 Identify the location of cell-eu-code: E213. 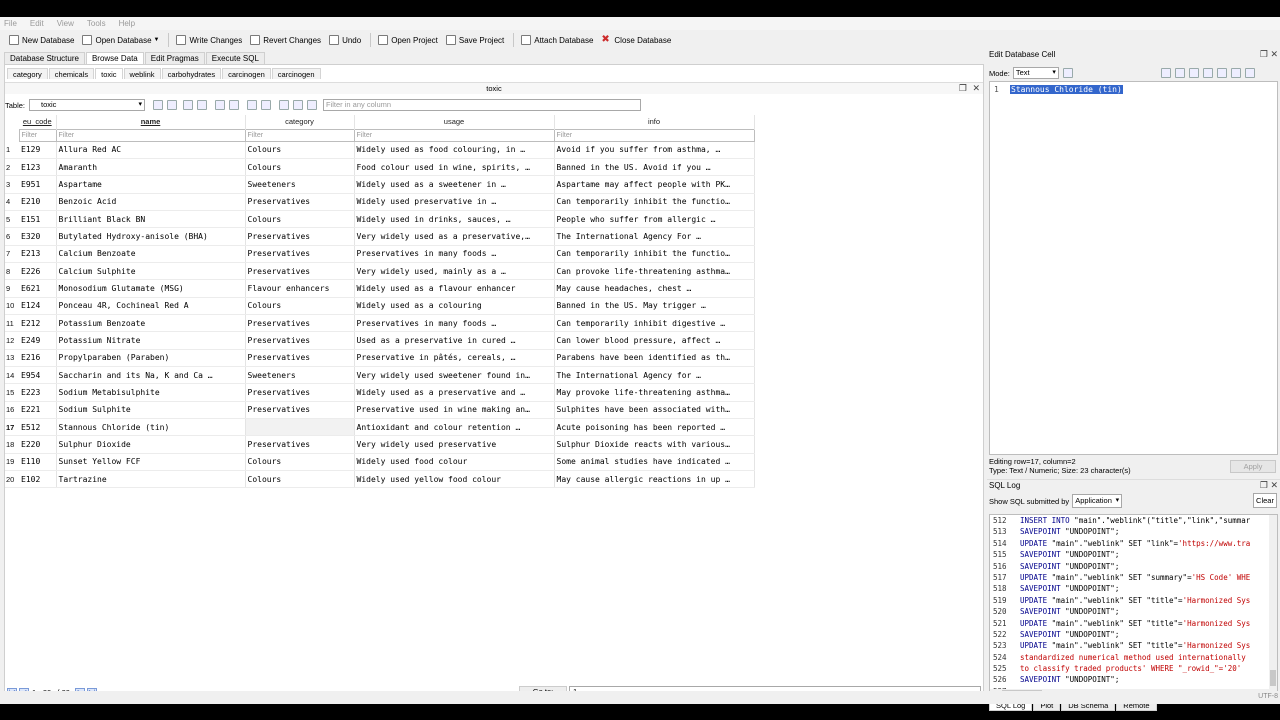
(38, 254).